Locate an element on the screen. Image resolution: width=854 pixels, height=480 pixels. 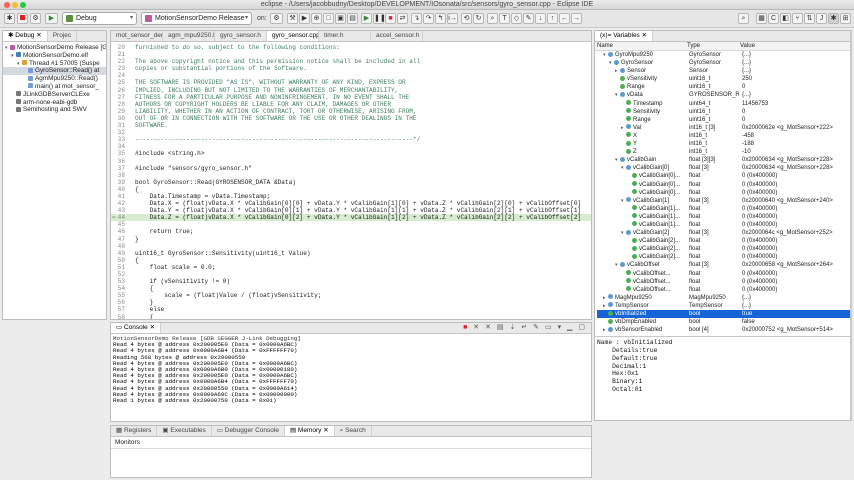
tab-editor-file: accel_sensor.h is located at coordinates (397, 36).